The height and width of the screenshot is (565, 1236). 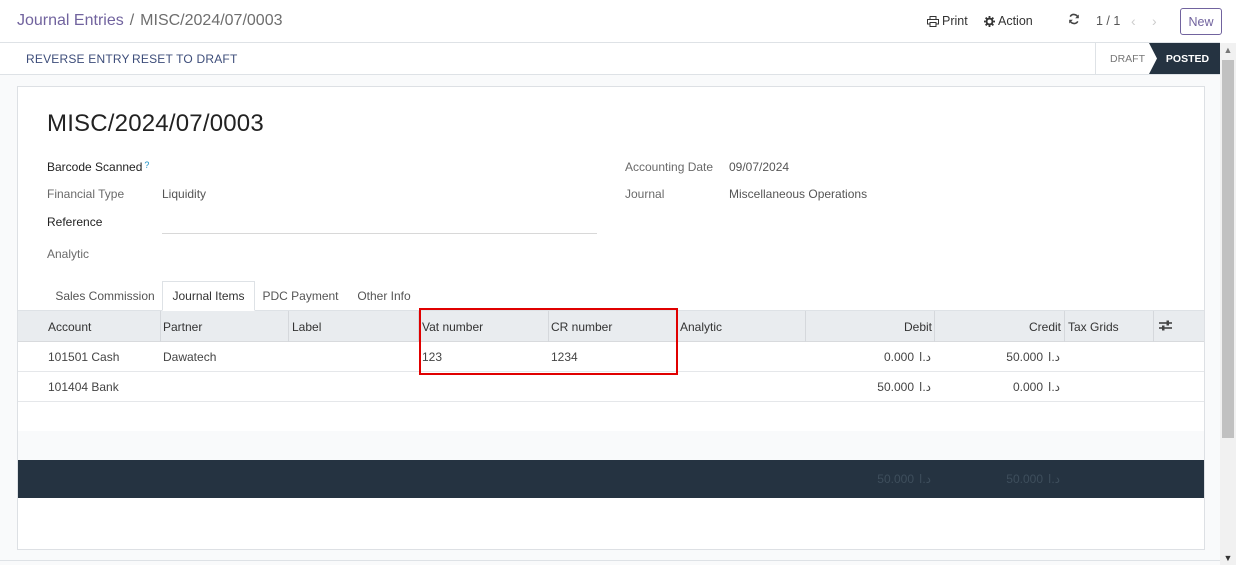 What do you see at coordinates (452, 326) in the screenshot?
I see `column-vat-number: Vat number` at bounding box center [452, 326].